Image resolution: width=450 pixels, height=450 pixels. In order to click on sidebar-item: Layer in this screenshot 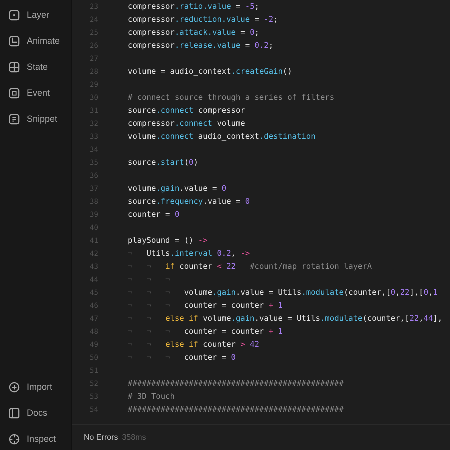, I will do `click(35, 15)`.